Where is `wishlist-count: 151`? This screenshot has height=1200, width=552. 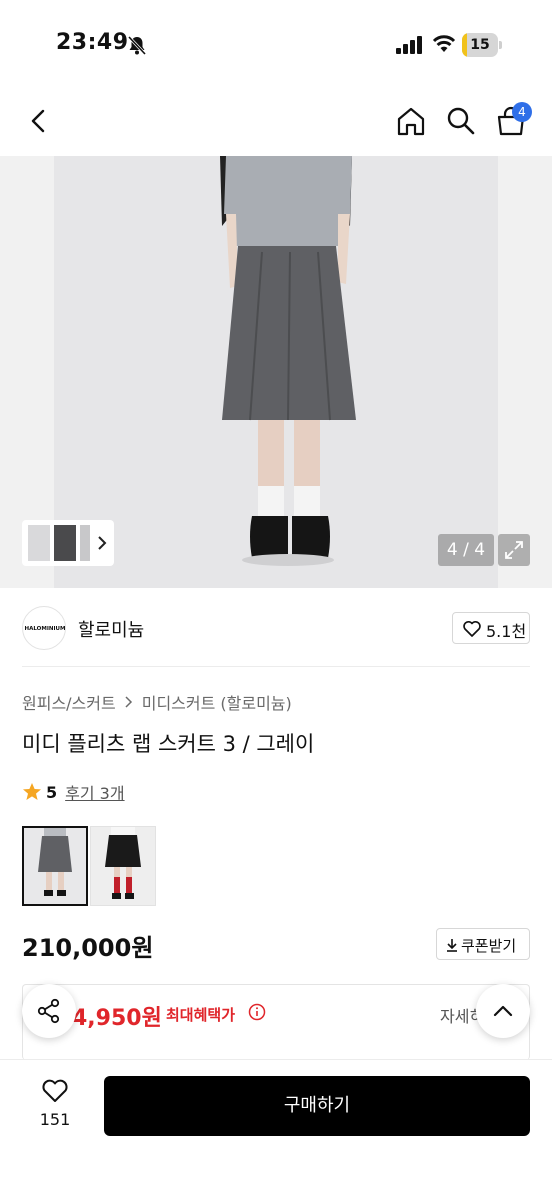 wishlist-count: 151 is located at coordinates (55, 1119).